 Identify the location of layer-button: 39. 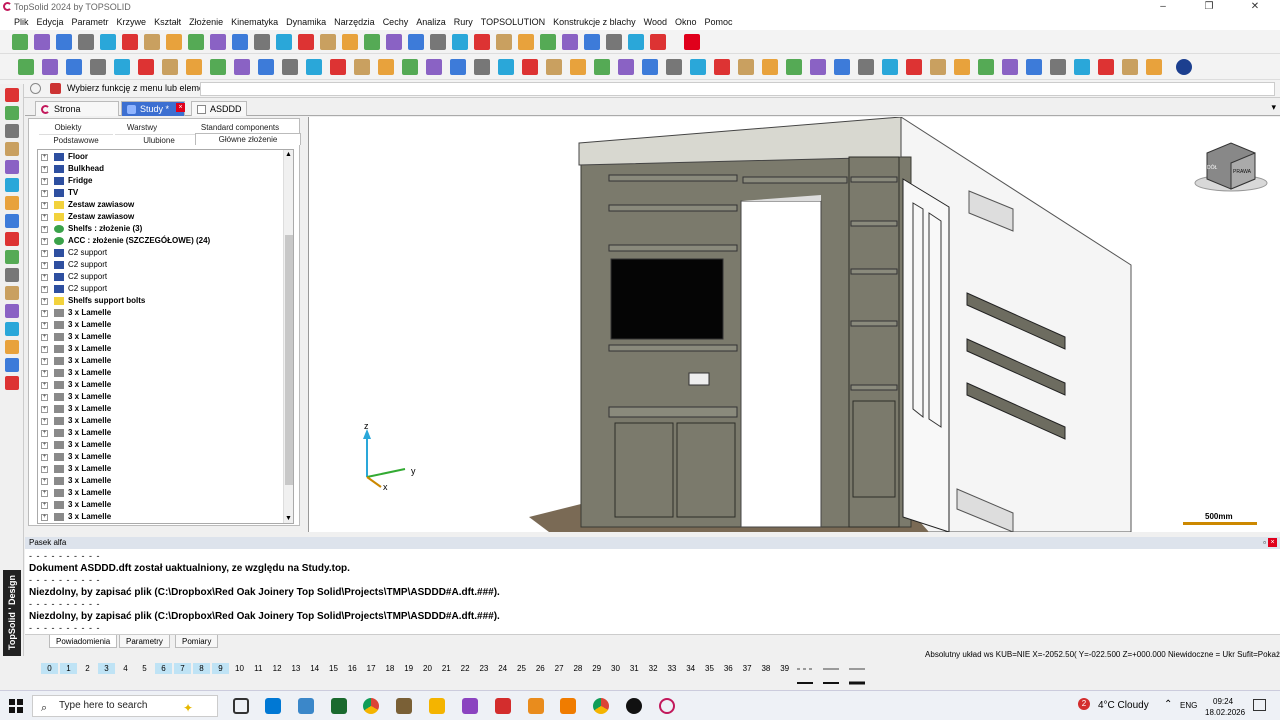
(784, 668).